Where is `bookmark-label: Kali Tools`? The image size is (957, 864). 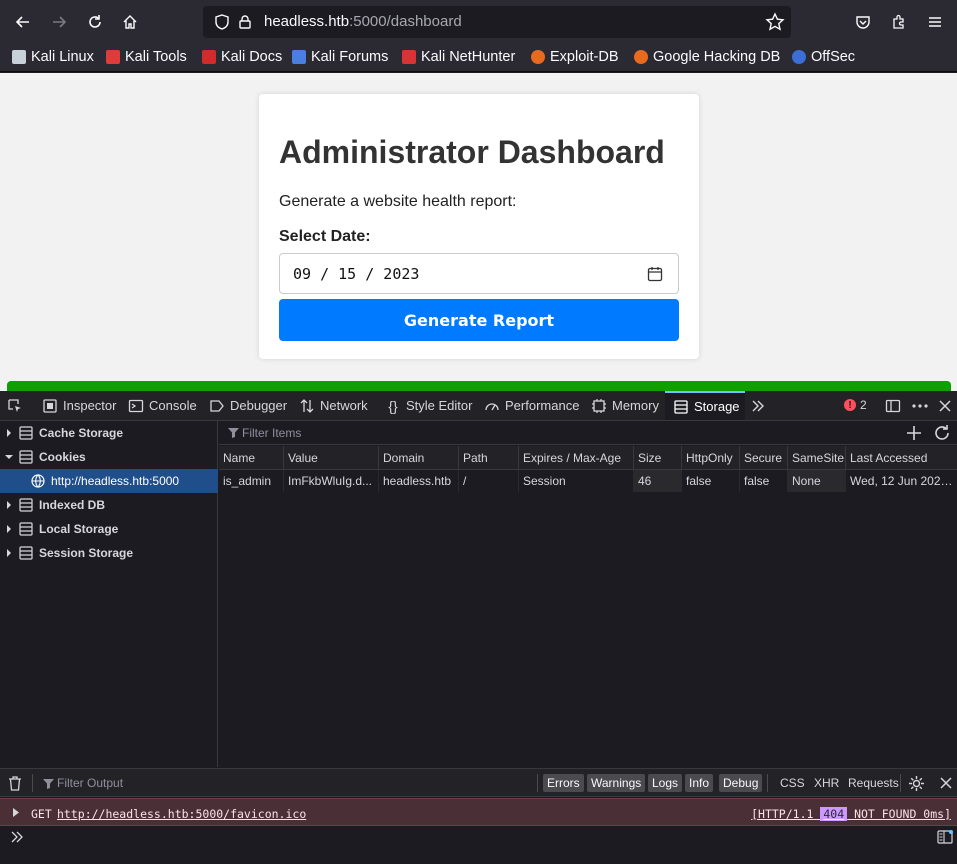 bookmark-label: Kali Tools is located at coordinates (156, 57).